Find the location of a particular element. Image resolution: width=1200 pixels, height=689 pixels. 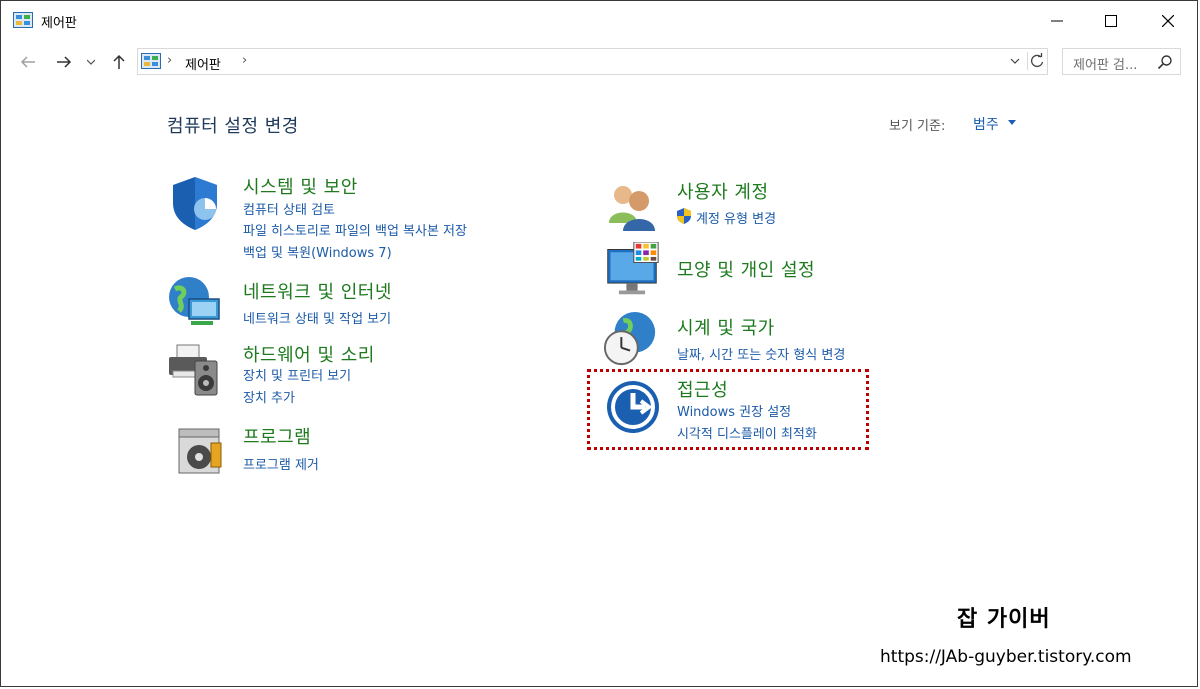

maximize-icon is located at coordinates (1111, 21).